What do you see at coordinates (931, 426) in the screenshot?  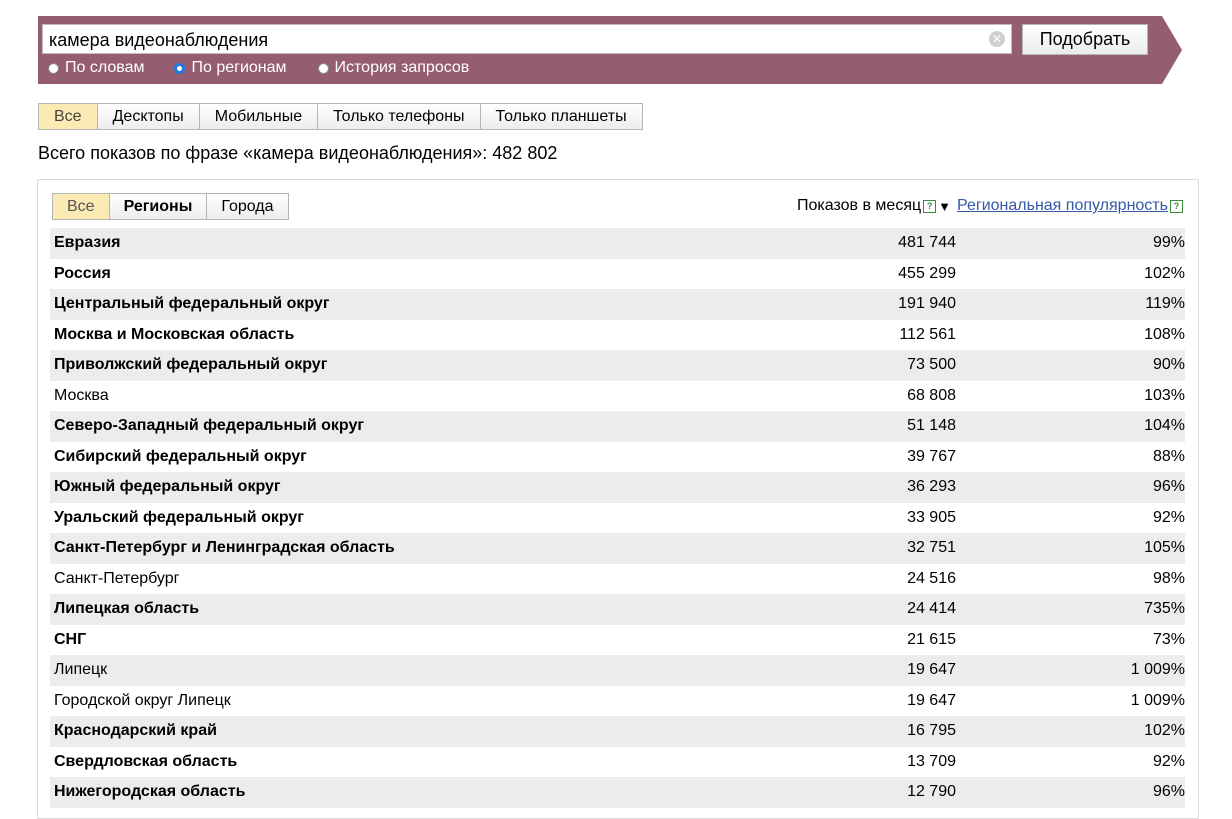 I see `shows-per-month: 51 148` at bounding box center [931, 426].